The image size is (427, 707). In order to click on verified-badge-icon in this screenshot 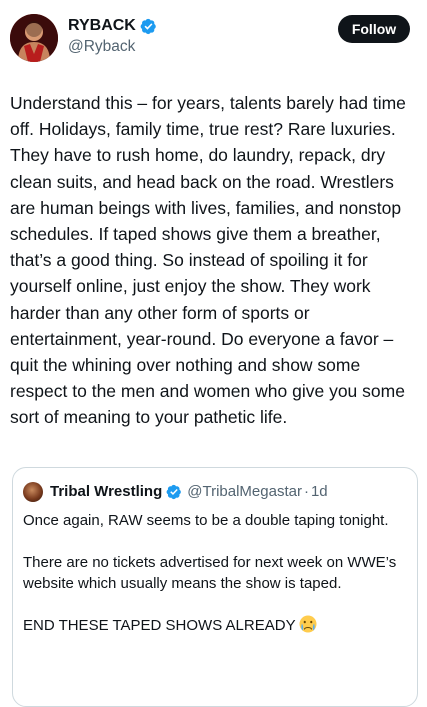, I will do `click(148, 26)`.